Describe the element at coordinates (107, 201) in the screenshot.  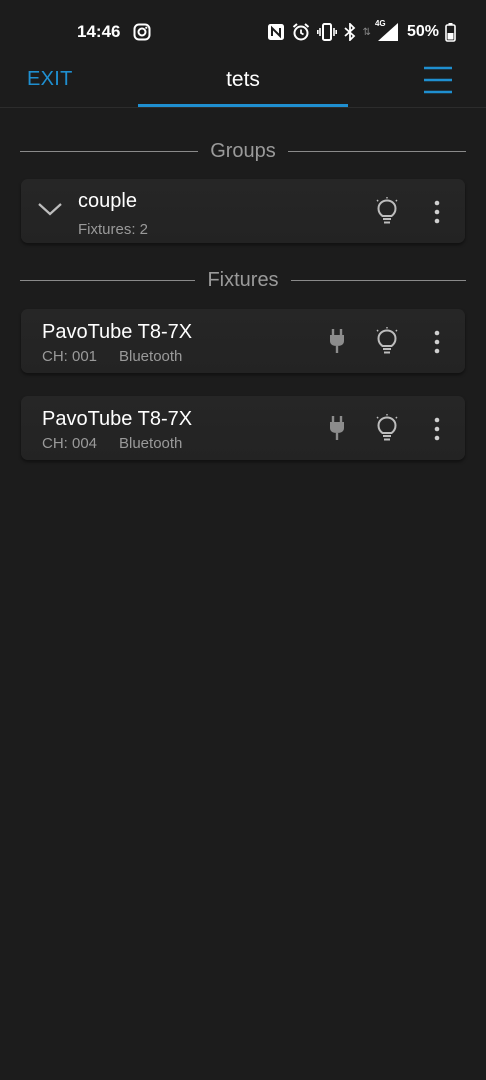
I see `group-name: couple` at that location.